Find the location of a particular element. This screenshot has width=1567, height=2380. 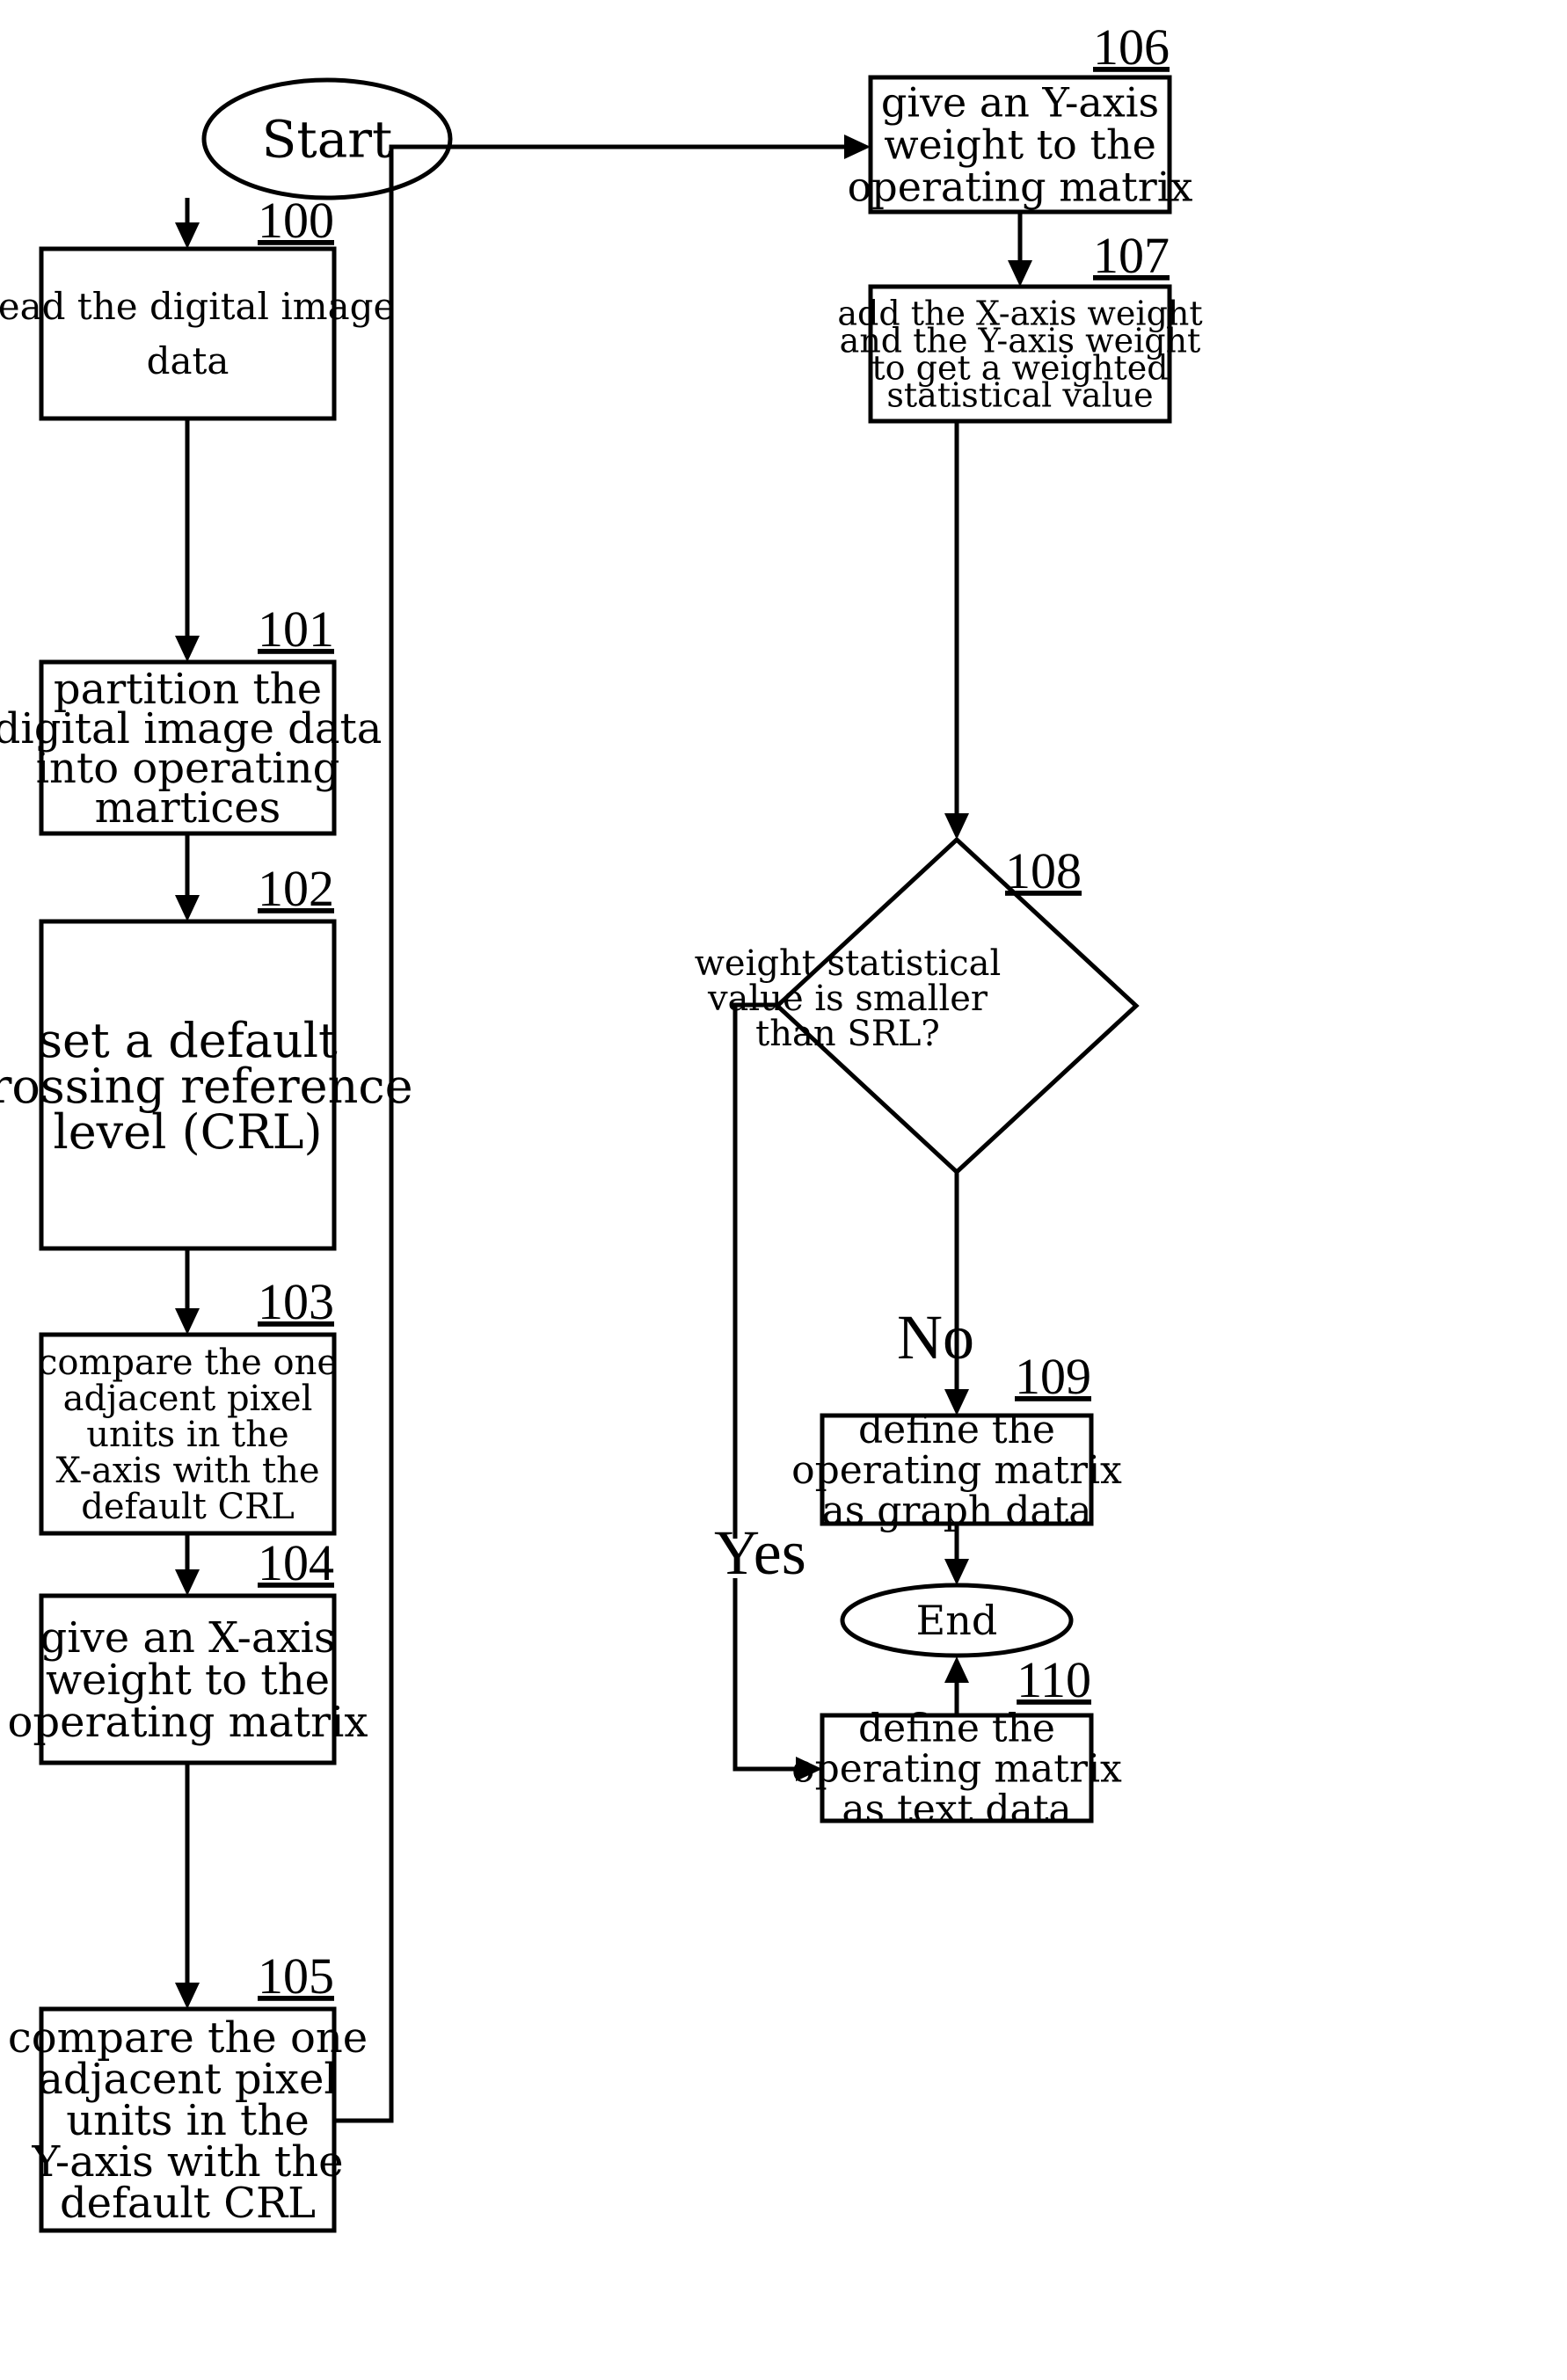

node-text-line: units in the is located at coordinates (187, 1435).